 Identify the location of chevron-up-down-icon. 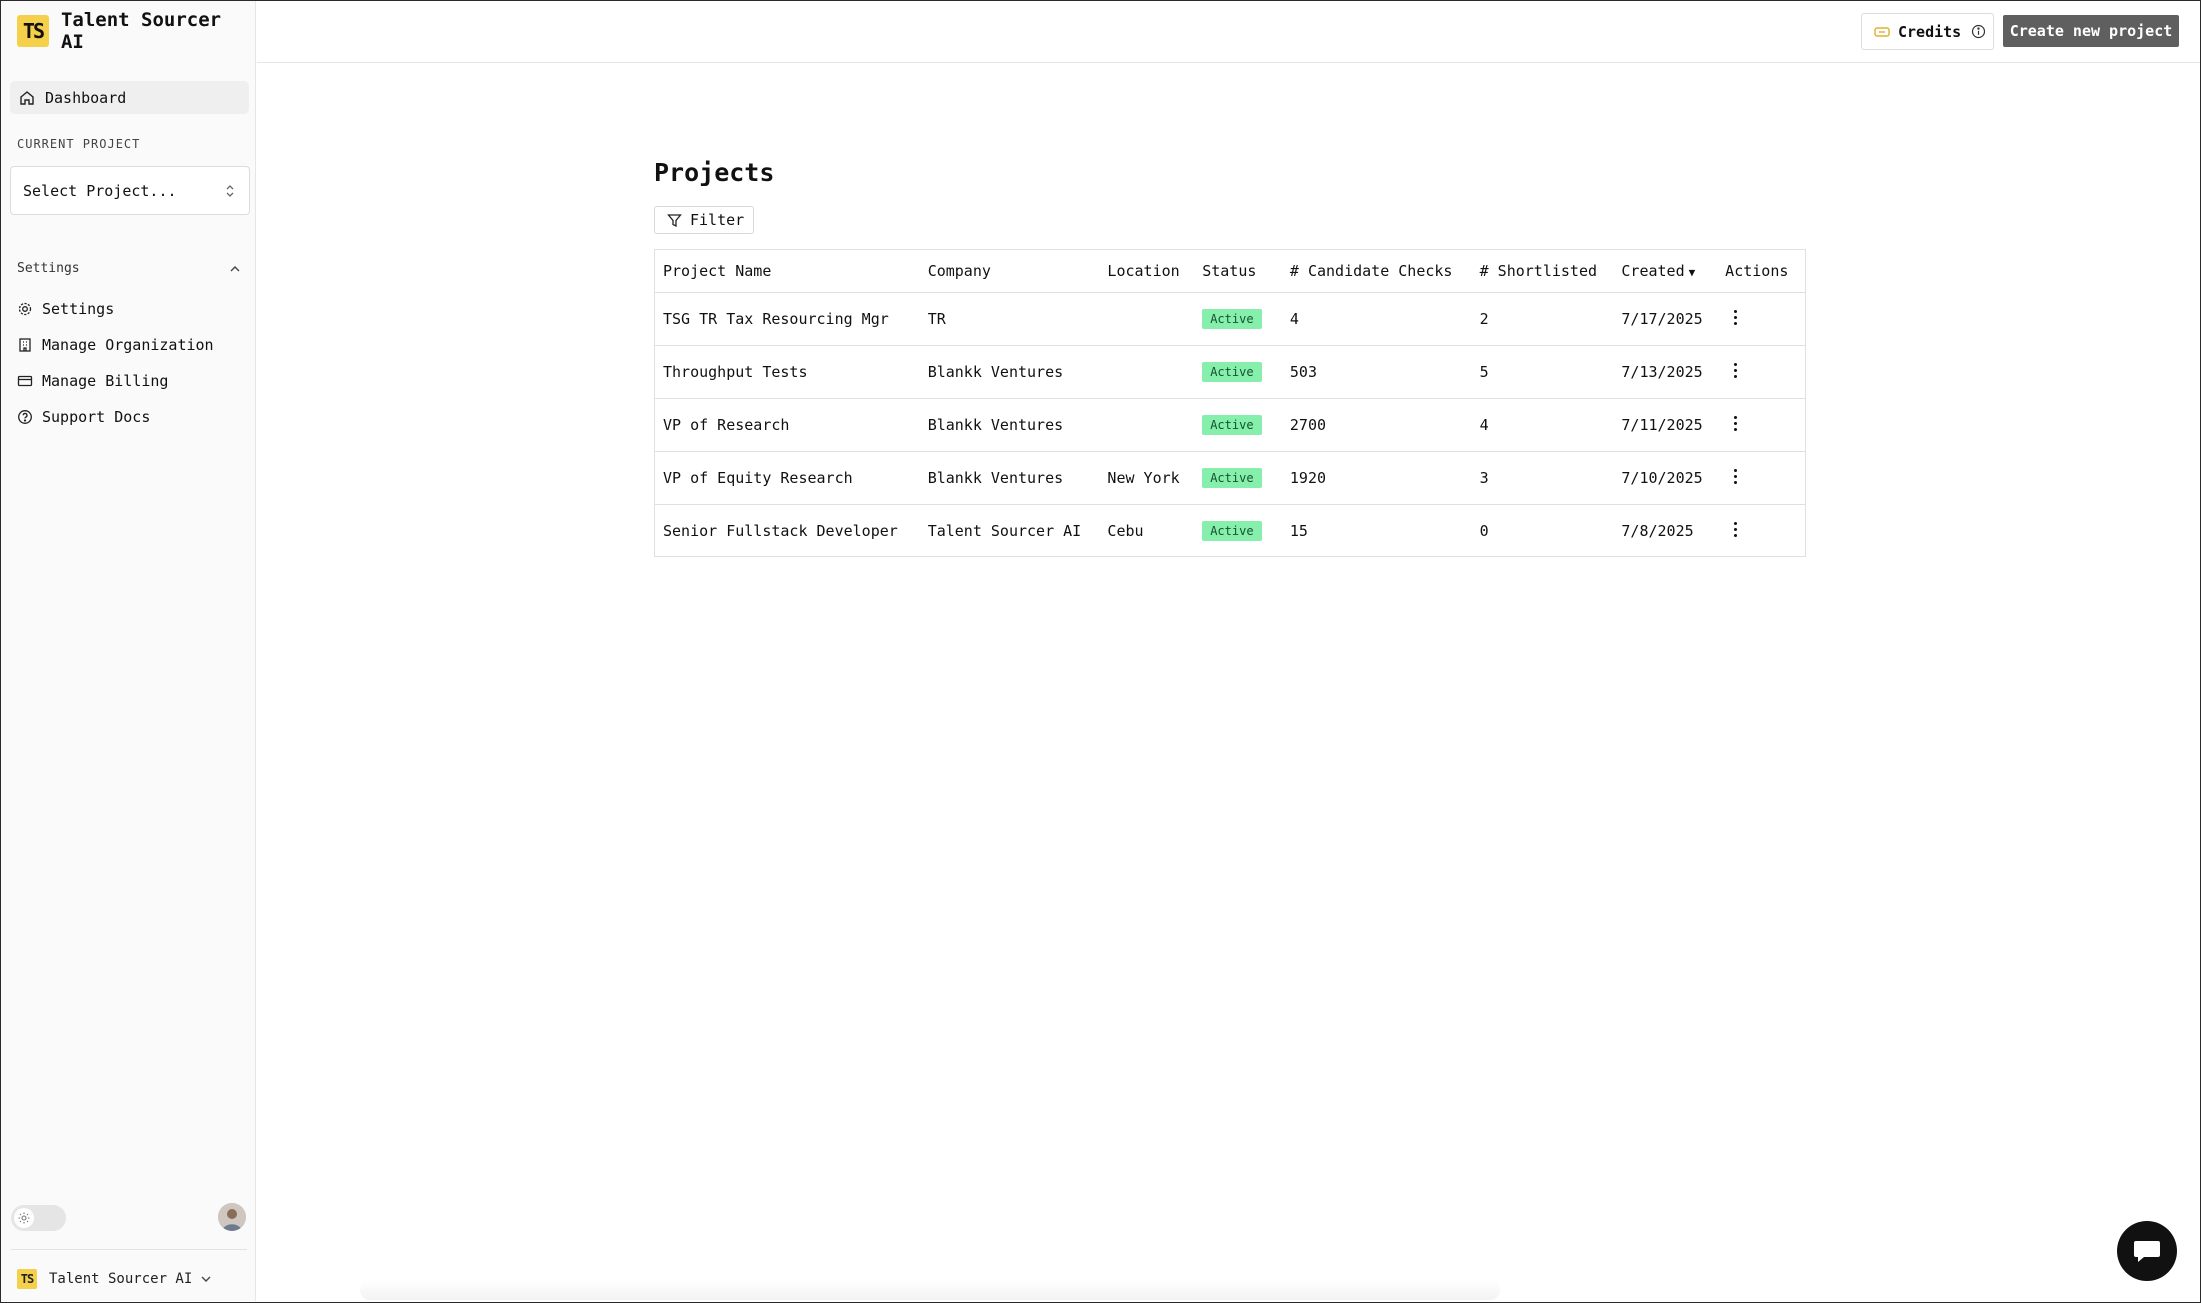
(230, 191).